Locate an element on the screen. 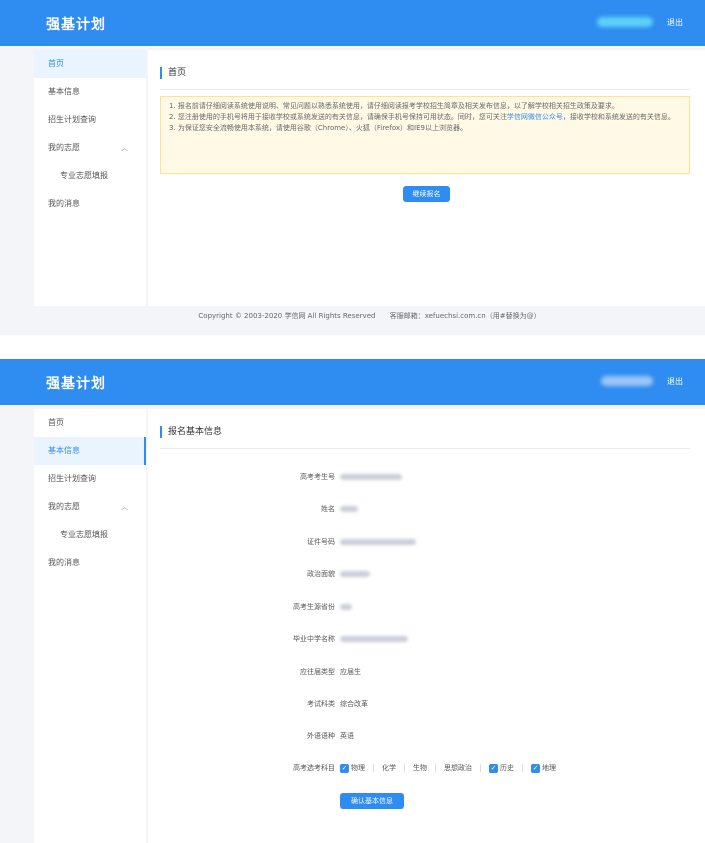  field-label: 高考考生号 is located at coordinates (317, 477).